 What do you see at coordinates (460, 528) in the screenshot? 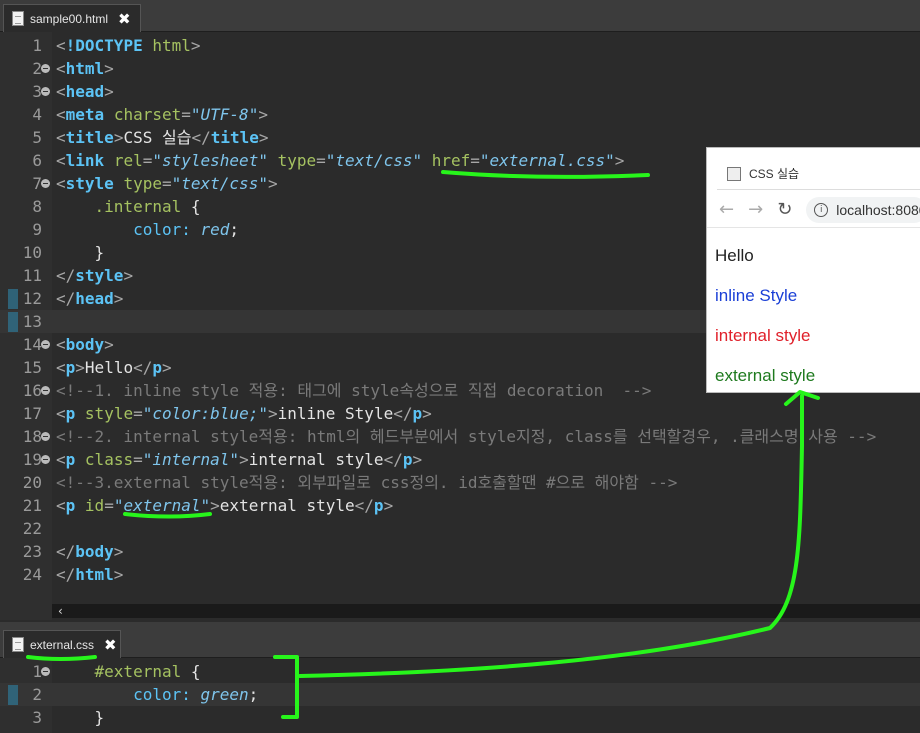
I see `code-line: 22` at bounding box center [460, 528].